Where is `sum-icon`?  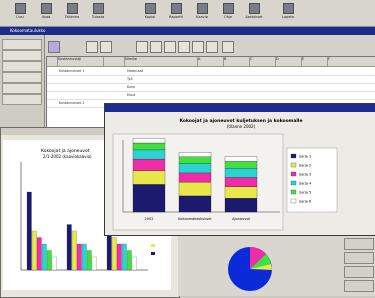 sum-icon is located at coordinates (142, 47).